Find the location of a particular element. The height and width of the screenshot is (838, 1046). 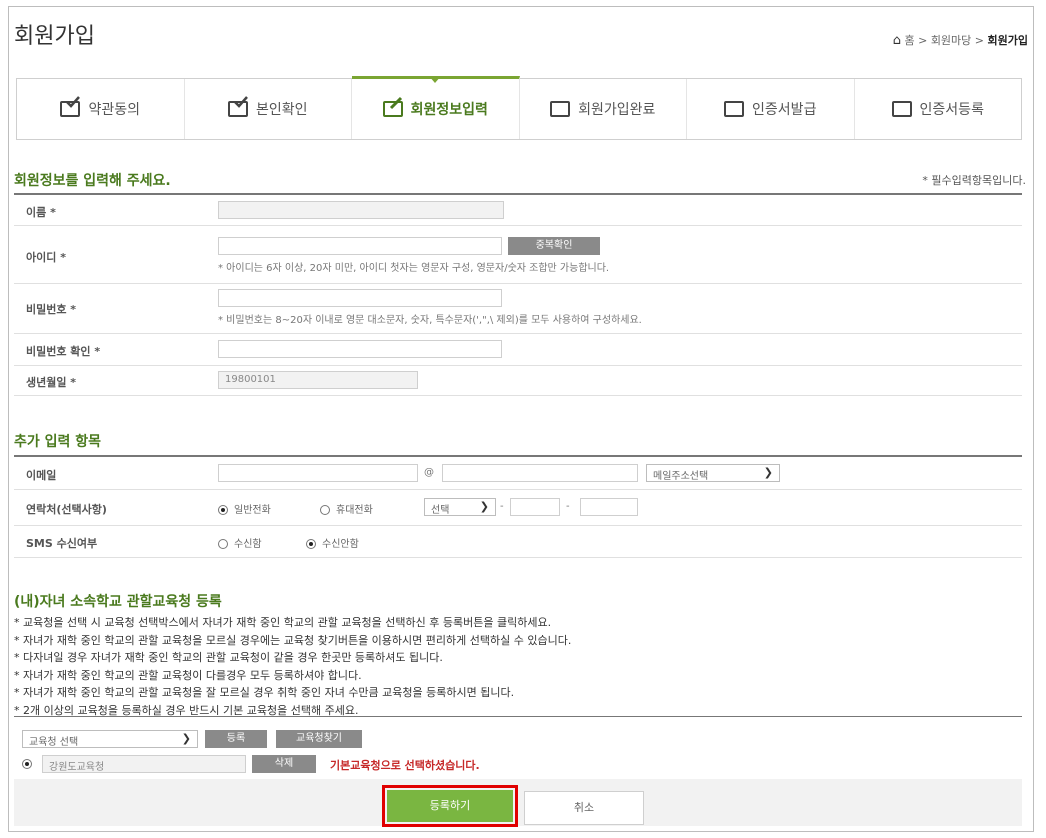

edit-doc-icon is located at coordinates (392, 106).